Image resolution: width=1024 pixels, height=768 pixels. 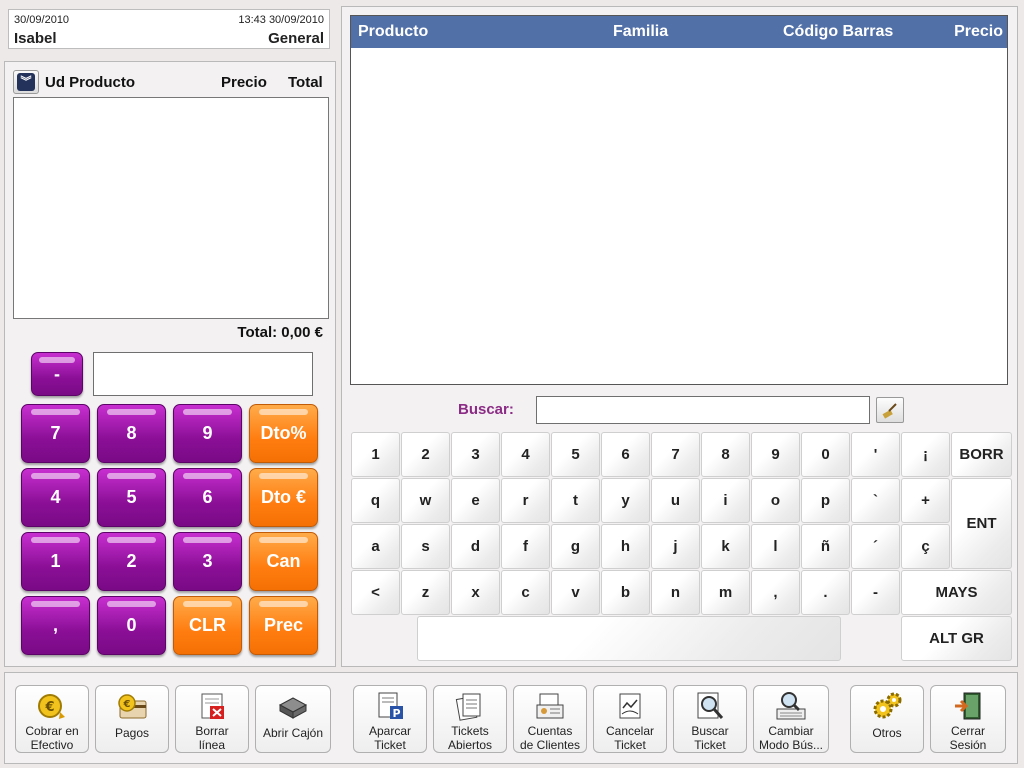 I want to click on search-ticket-button: Buscar Ticket, so click(x=710, y=719).